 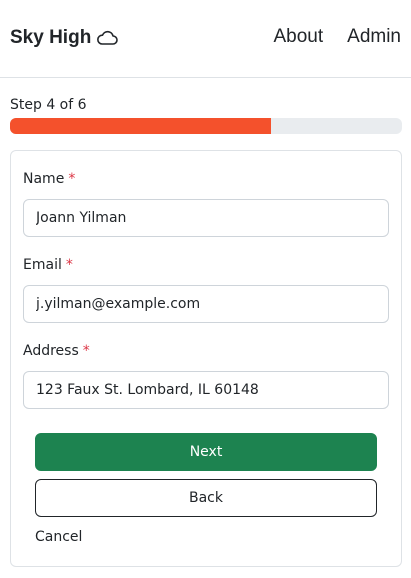 What do you see at coordinates (298, 37) in the screenshot?
I see `nav-link-about: About` at bounding box center [298, 37].